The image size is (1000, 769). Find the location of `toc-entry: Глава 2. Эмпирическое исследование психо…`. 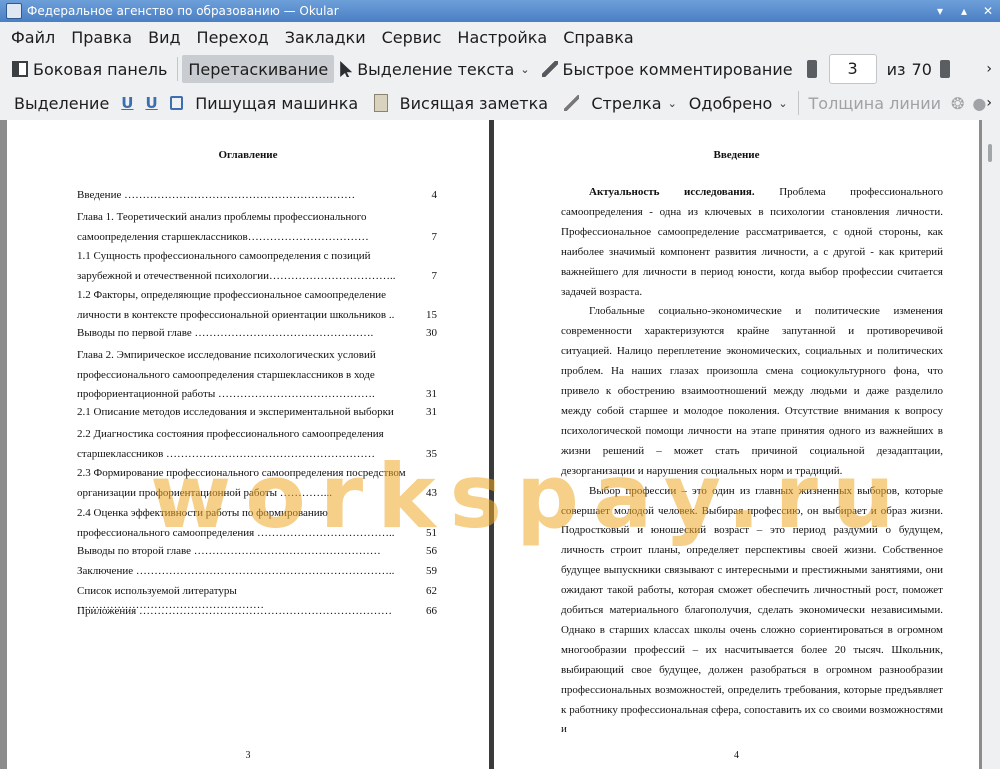

toc-entry: Глава 2. Эмпирическое исследование психо… is located at coordinates (257, 375).